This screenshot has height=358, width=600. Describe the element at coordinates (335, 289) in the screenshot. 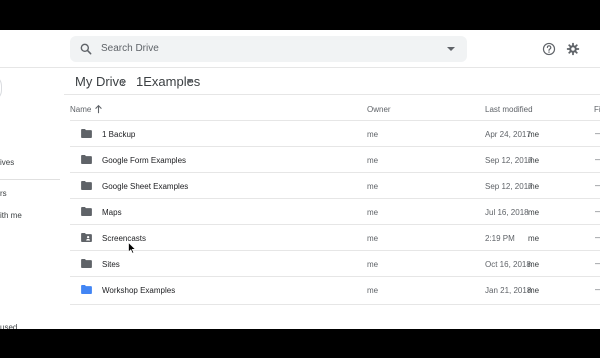

I see `table-row: Workshop Examples me Jan 21, 2018 me —` at that location.